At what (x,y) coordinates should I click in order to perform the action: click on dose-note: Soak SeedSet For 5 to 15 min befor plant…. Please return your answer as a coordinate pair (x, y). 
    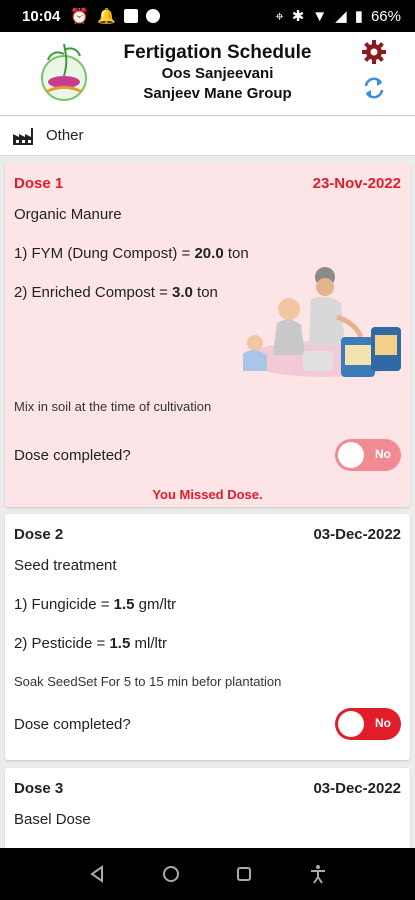
    Looking at the image, I should click on (148, 681).